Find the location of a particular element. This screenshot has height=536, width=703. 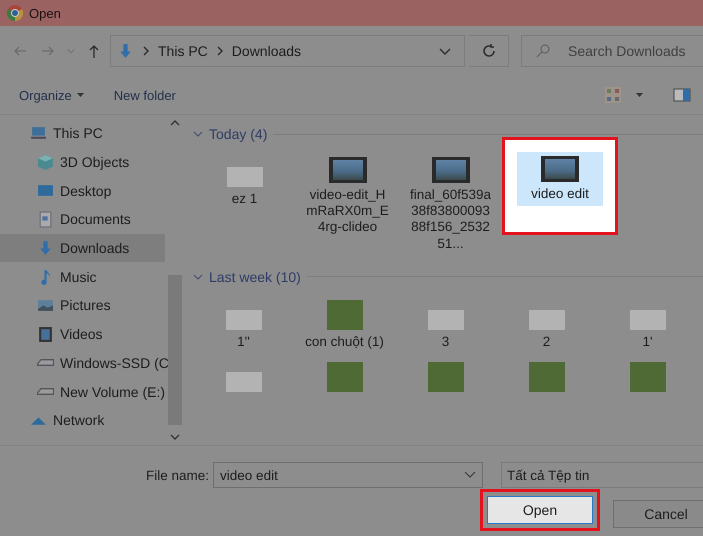

file-item: video-edit_HmRaRX0m_E4rg-clideo is located at coordinates (347, 204).